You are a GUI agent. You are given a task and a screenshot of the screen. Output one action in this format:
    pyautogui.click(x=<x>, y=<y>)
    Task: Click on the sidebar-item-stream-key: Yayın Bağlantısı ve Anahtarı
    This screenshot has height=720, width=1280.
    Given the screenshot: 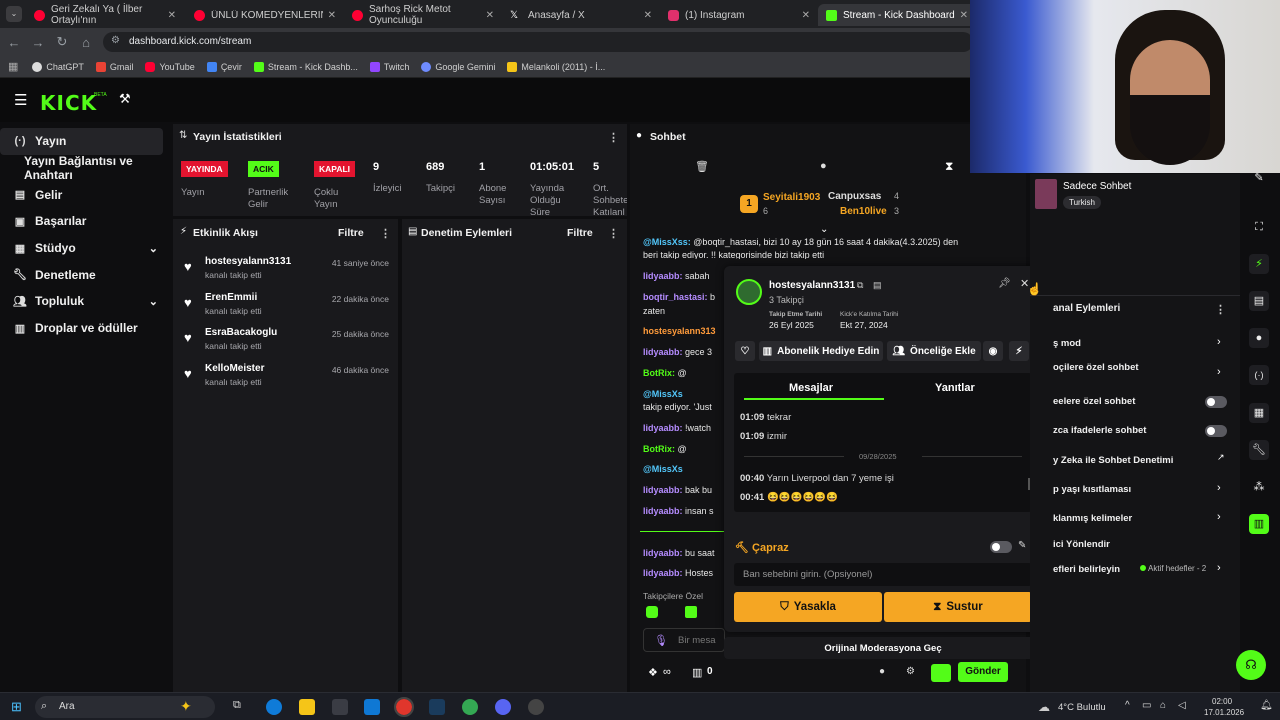 What is the action you would take?
    pyautogui.click(x=85, y=168)
    